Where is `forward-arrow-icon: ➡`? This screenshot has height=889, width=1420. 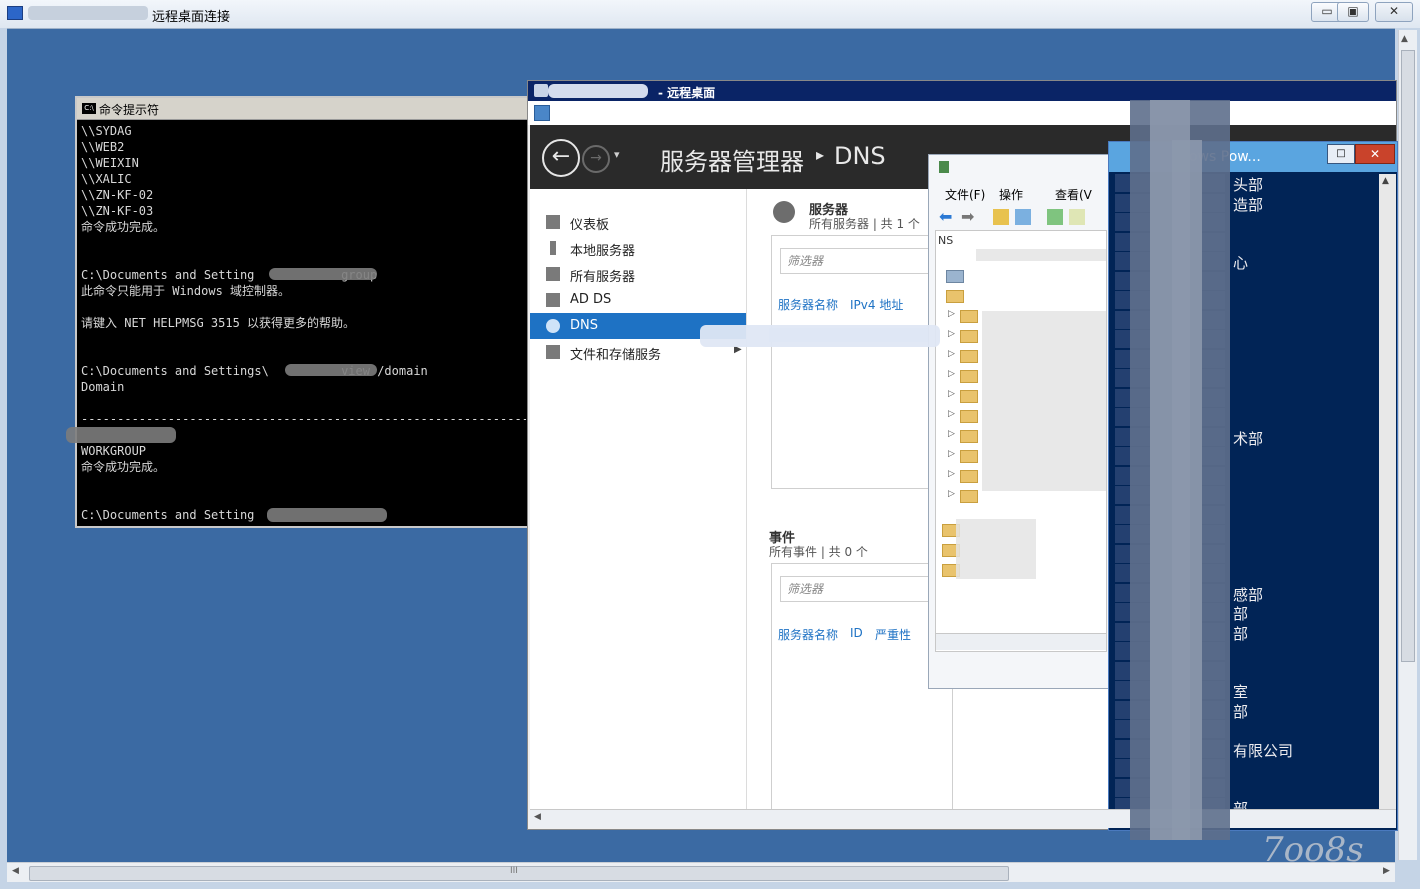 forward-arrow-icon: ➡ is located at coordinates (969, 217).